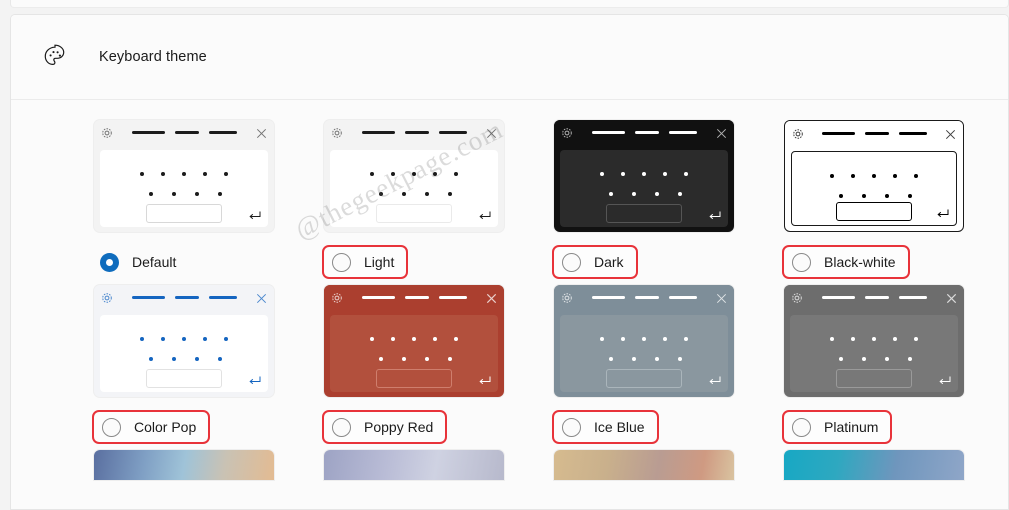  I want to click on radio-light, so click(341, 262).